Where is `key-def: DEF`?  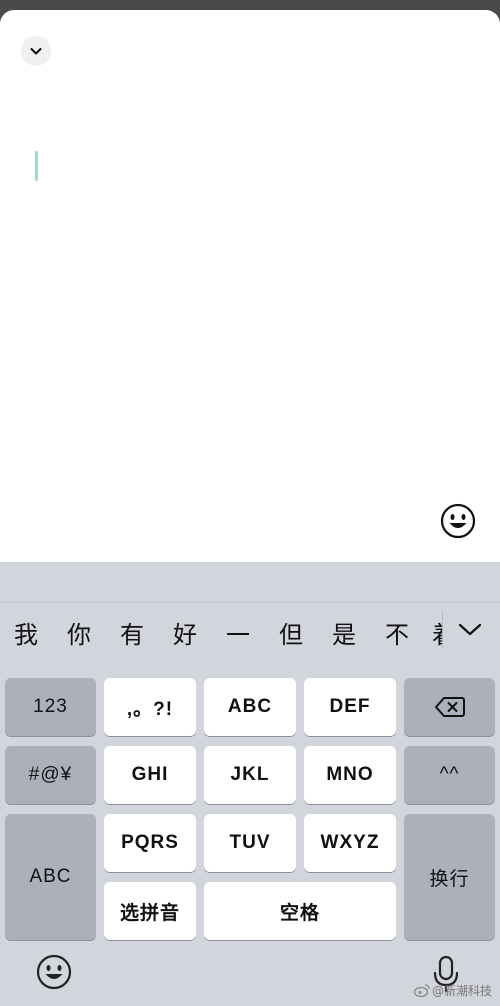 key-def: DEF is located at coordinates (350, 707).